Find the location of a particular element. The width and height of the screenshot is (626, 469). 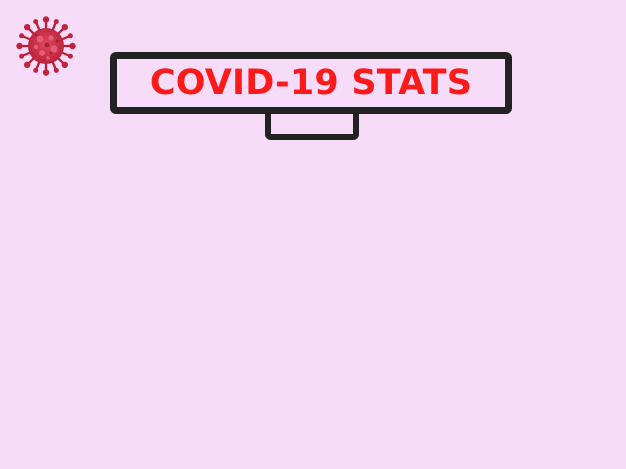

title-bar-tab is located at coordinates (312, 125).